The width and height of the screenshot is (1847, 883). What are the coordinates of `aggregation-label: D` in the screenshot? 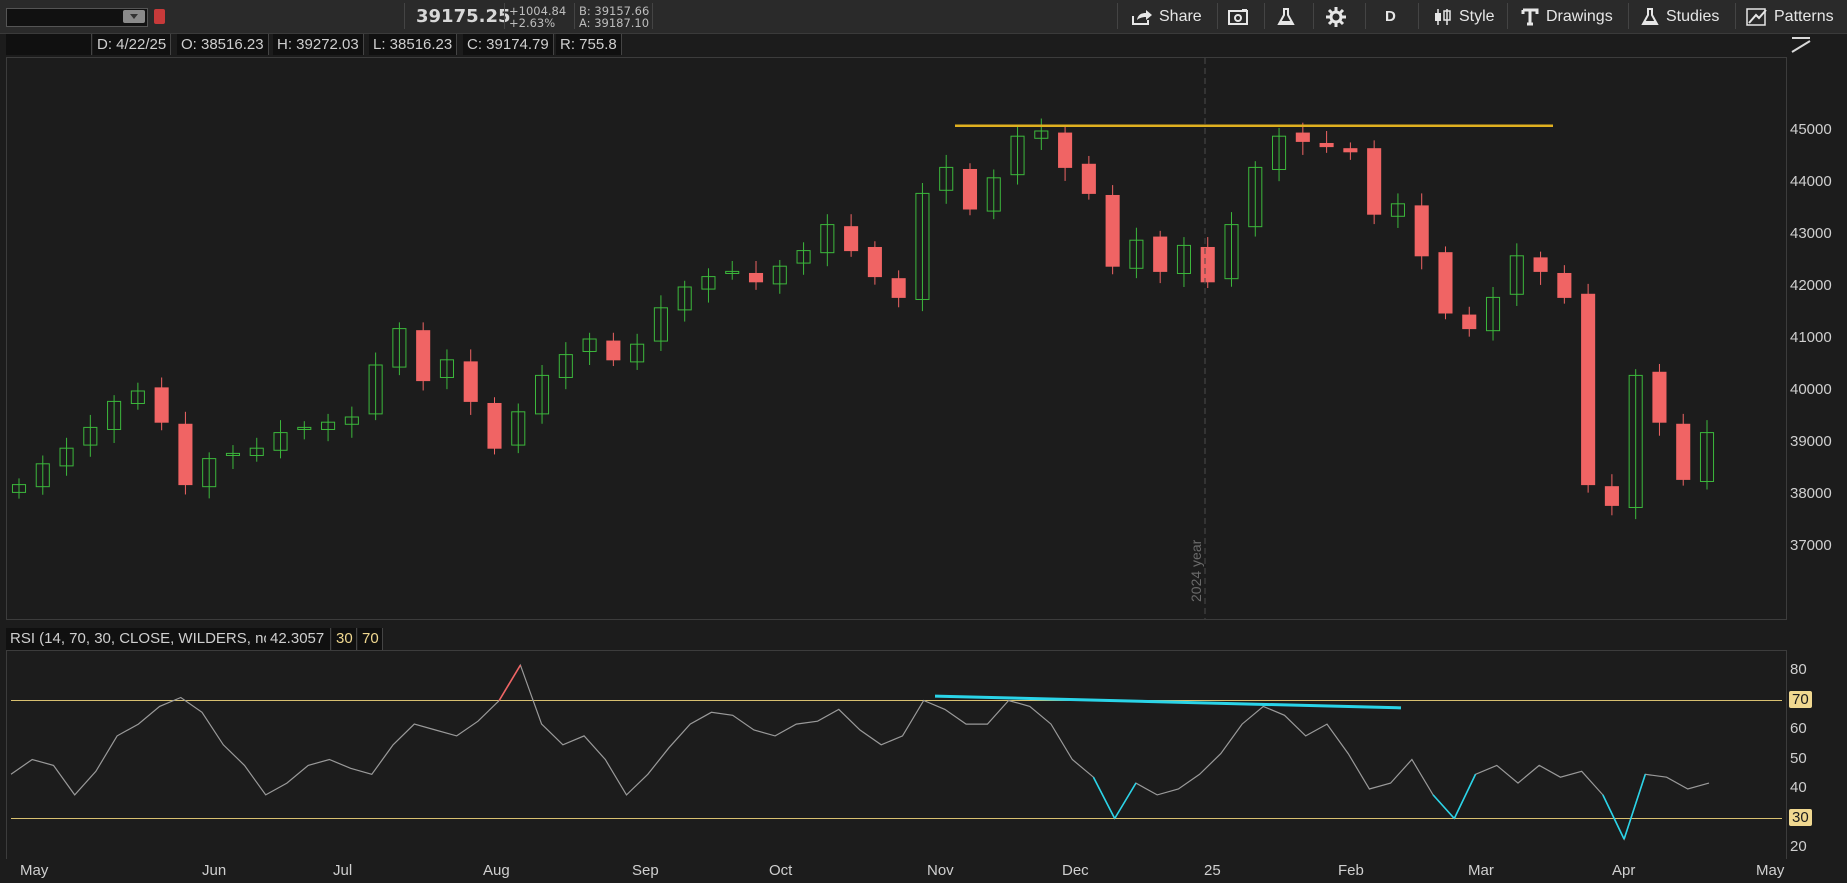 It's located at (1390, 16).